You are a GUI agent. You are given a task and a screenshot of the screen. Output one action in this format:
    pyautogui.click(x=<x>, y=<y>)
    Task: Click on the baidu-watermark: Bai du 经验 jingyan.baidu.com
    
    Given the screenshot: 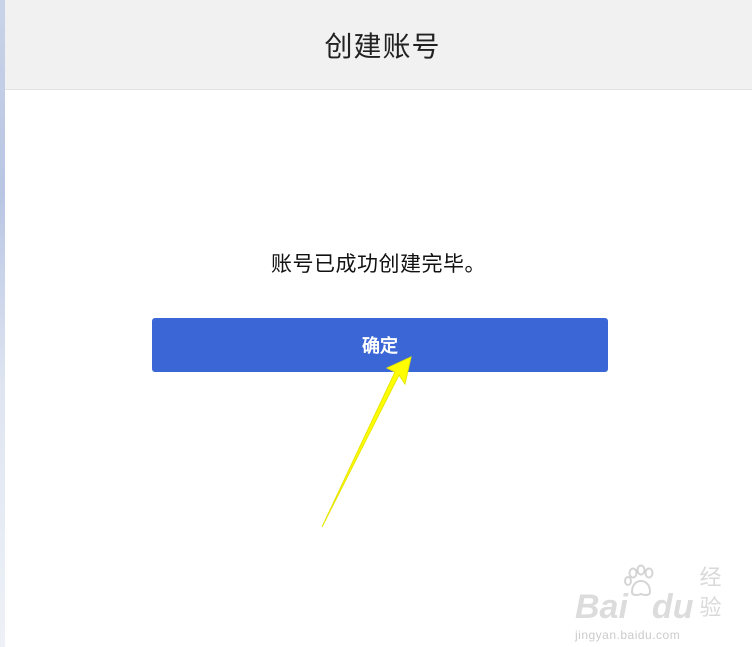 What is the action you would take?
    pyautogui.click(x=650, y=603)
    